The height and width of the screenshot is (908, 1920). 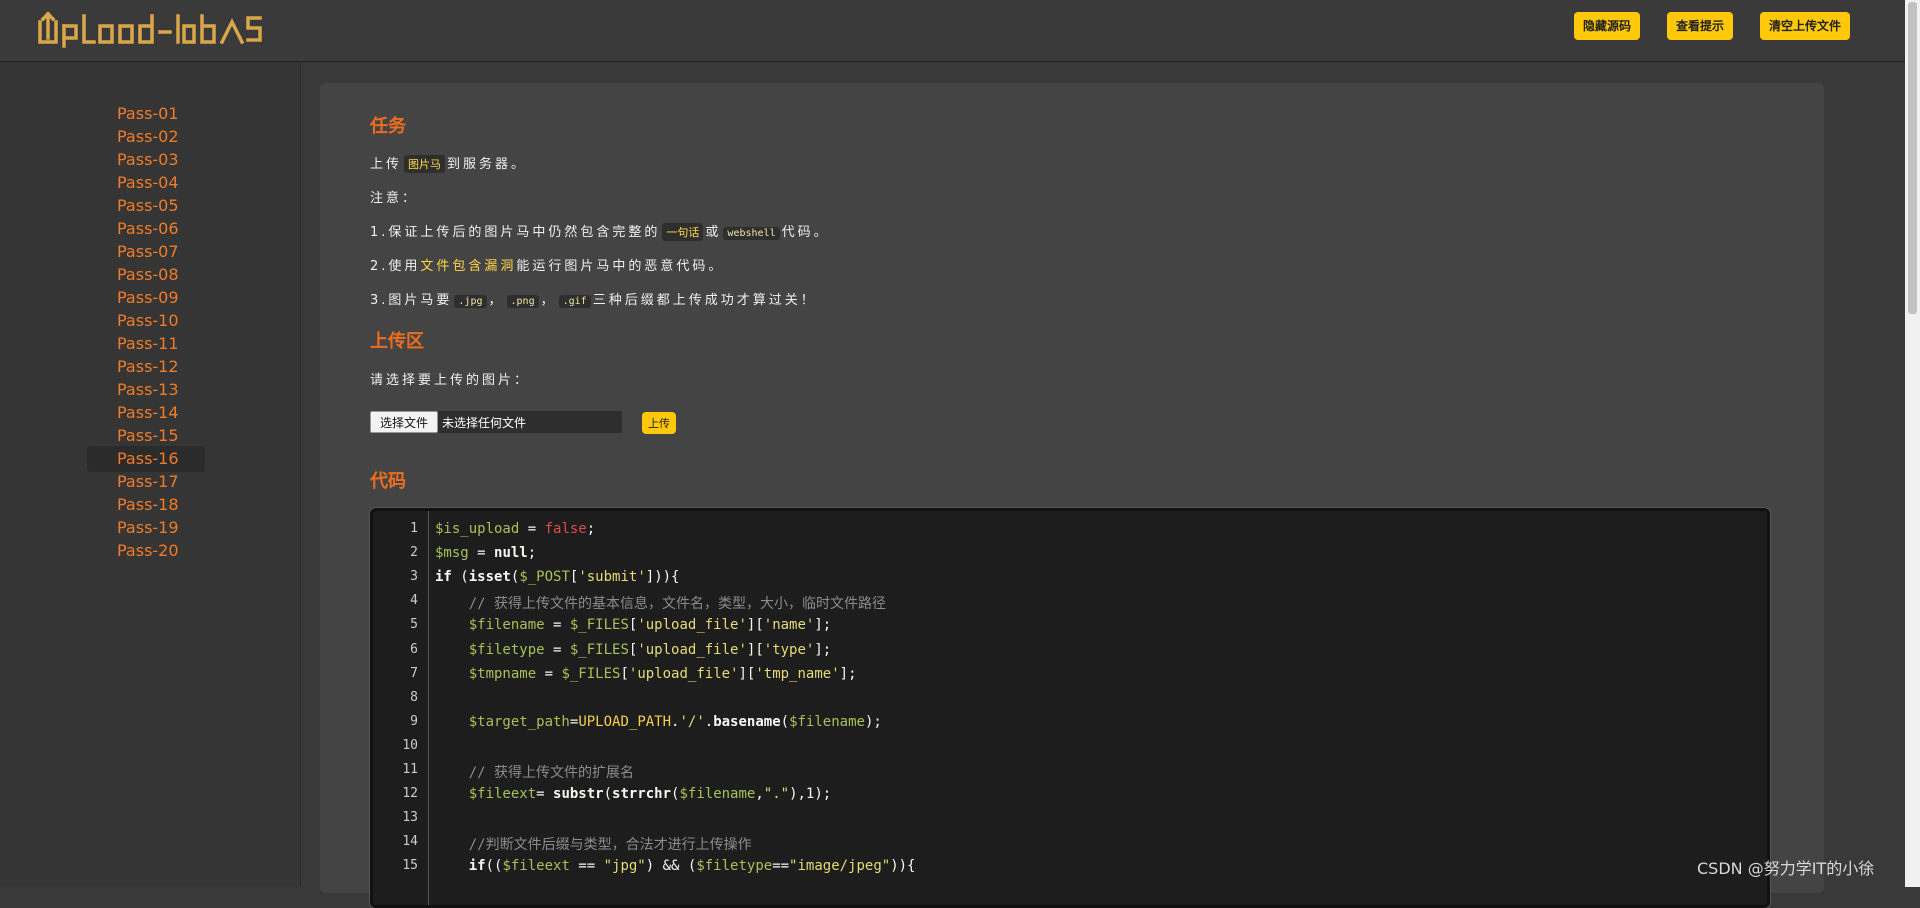 What do you see at coordinates (414, 528) in the screenshot?
I see `line-number: 1` at bounding box center [414, 528].